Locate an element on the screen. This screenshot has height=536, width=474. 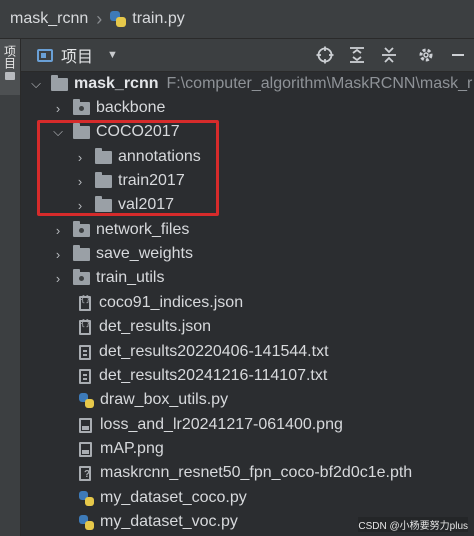
tree-item-det-results-txt-2: det_results20241216-114107.txt is located at coordinates (247, 376).